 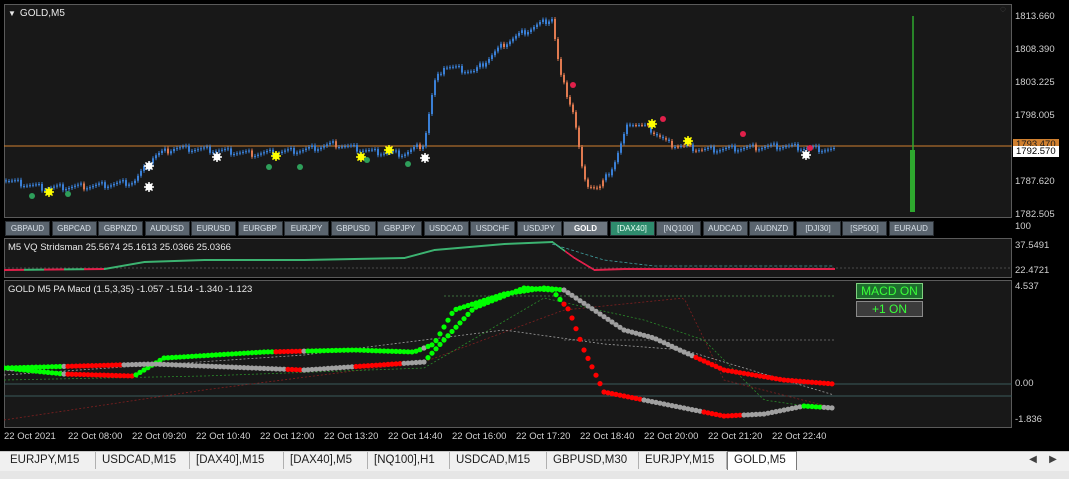 I want to click on tab-scroll-left-button: ◀, so click(x=1033, y=460).